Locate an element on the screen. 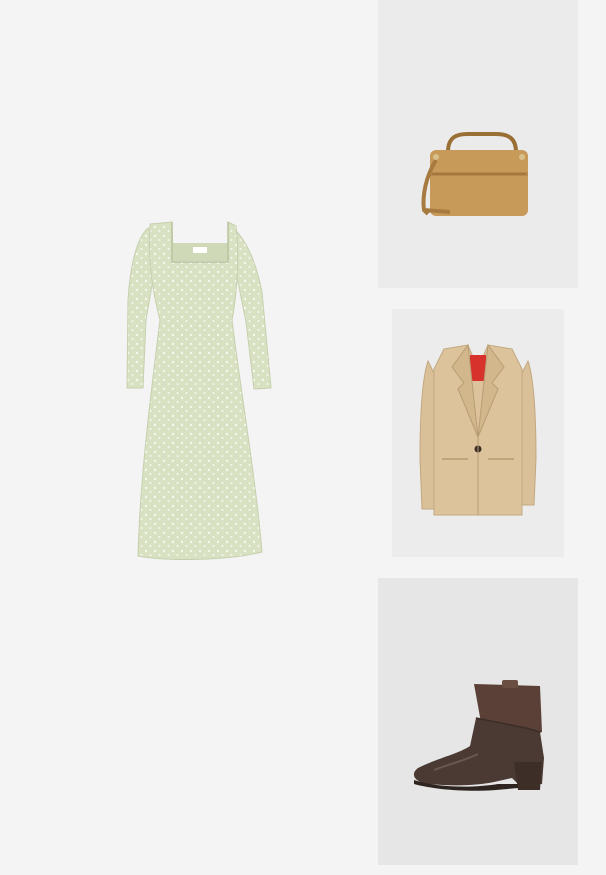  product-tile-ankle-boot is located at coordinates (478, 721).